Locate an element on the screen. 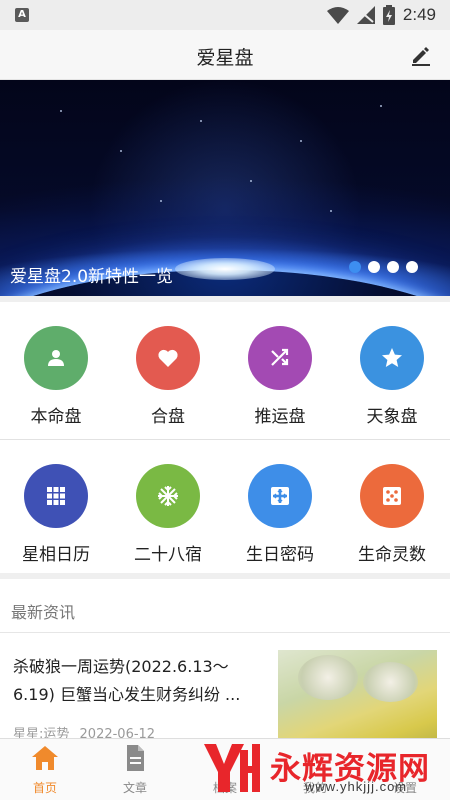 This screenshot has width=450, height=800. cross-box-icon is located at coordinates (280, 496).